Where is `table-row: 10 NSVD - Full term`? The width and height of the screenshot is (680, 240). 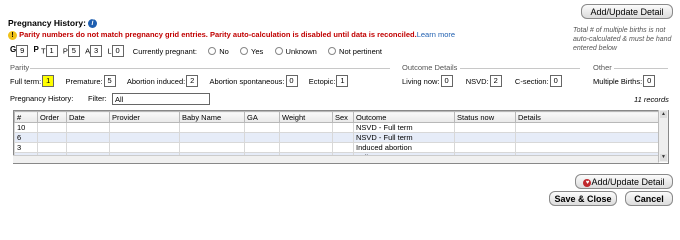
table-row: 10 NSVD - Full term is located at coordinates (336, 127).